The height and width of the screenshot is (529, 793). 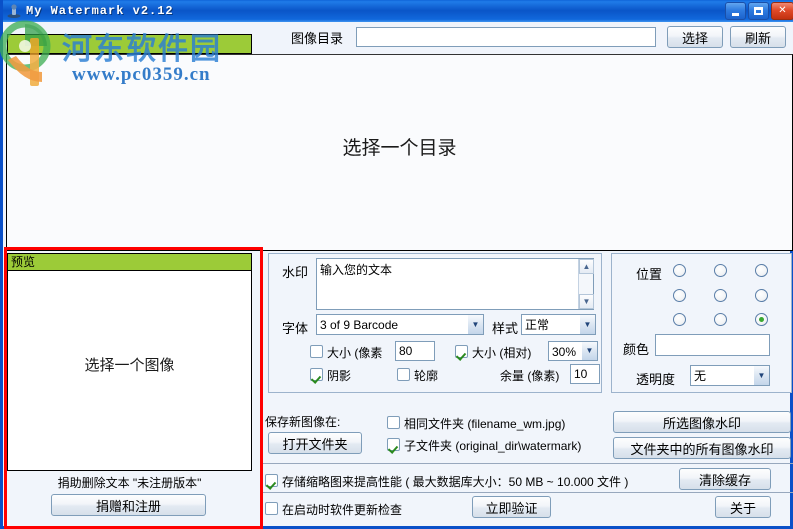 What do you see at coordinates (761, 295) in the screenshot?
I see `position-radio-middle-right` at bounding box center [761, 295].